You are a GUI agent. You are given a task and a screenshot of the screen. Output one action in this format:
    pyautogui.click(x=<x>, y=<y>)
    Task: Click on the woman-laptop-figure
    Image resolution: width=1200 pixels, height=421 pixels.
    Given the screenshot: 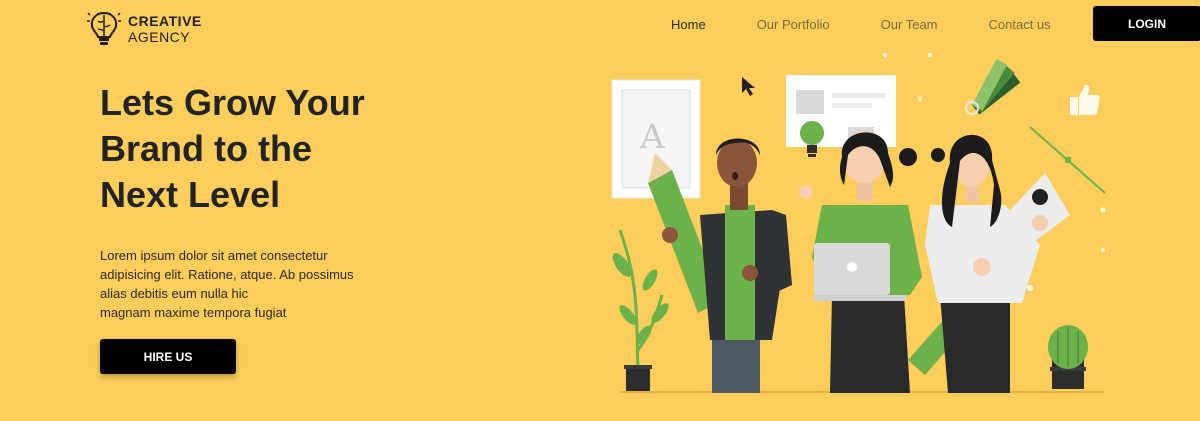 What is the action you would take?
    pyautogui.click(x=860, y=262)
    